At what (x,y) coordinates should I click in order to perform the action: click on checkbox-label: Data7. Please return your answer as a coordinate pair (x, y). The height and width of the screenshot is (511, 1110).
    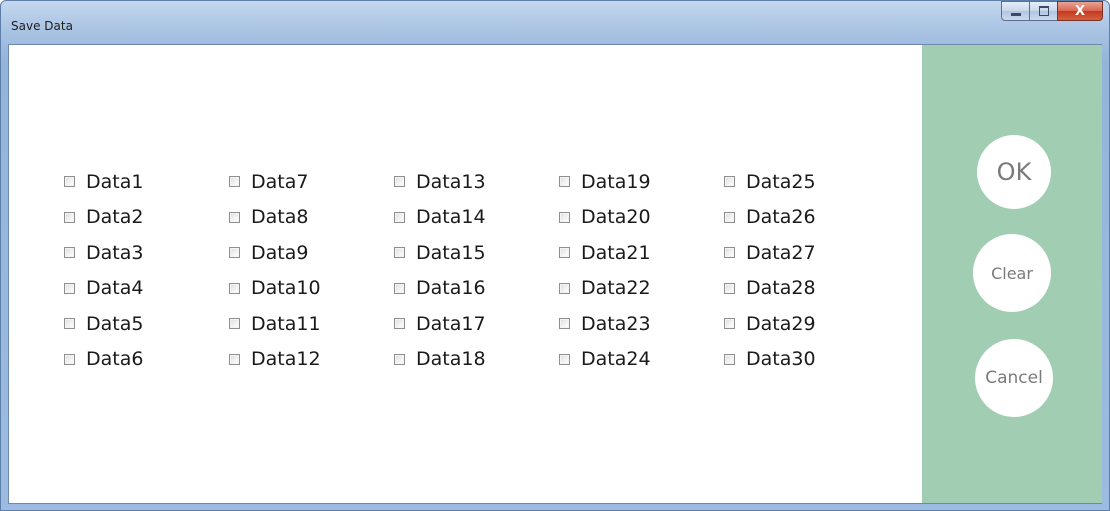
    Looking at the image, I should click on (279, 182).